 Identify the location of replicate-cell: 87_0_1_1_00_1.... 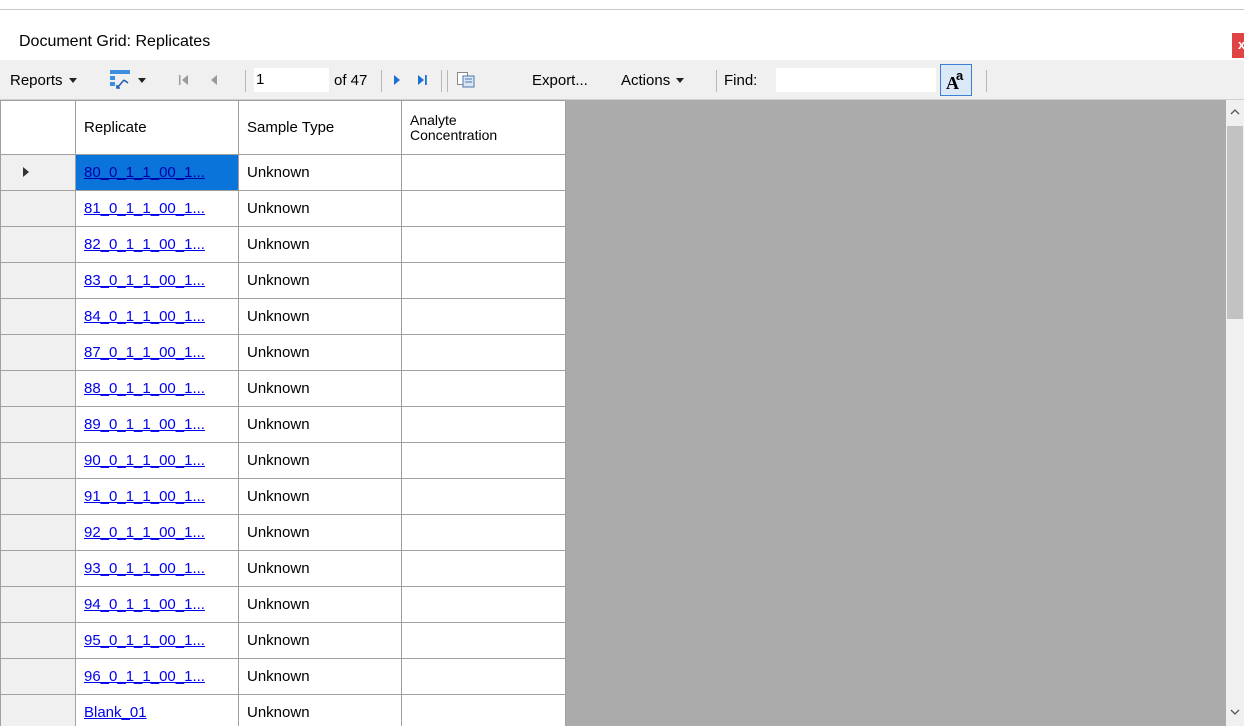
(157, 352).